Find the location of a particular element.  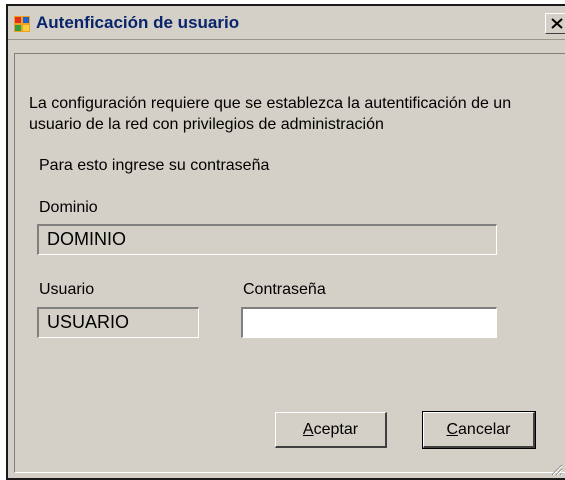

app-window-icon is located at coordinates (22, 24).